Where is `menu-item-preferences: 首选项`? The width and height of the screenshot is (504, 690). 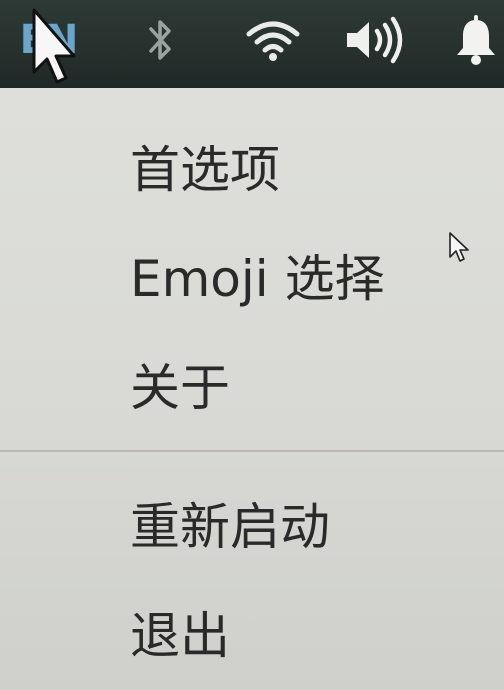 menu-item-preferences: 首选项 is located at coordinates (252, 166).